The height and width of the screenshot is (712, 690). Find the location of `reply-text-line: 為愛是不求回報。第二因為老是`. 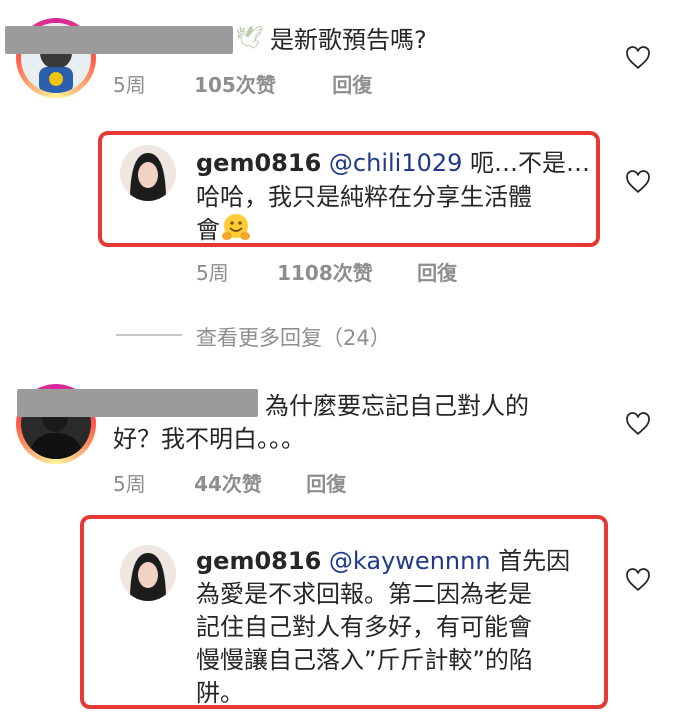

reply-text-line: 為愛是不求回報。第二因為老是 is located at coordinates (364, 594).